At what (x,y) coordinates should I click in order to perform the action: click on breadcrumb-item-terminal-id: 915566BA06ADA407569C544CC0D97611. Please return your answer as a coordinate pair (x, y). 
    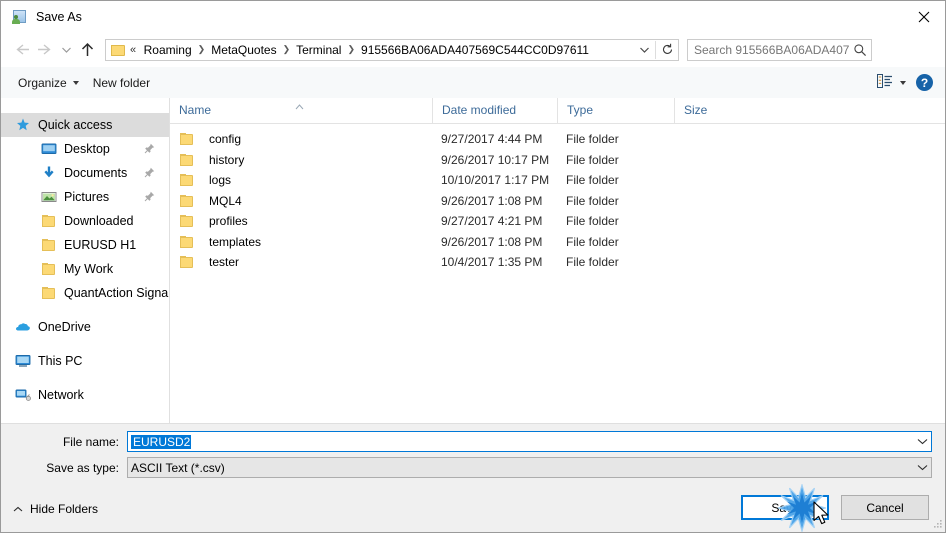
    Looking at the image, I should click on (475, 50).